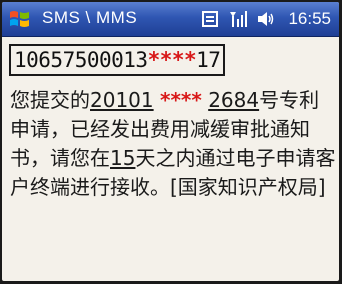 This screenshot has width=342, height=284. I want to click on status-icons: 16:55, so click(265, 19).